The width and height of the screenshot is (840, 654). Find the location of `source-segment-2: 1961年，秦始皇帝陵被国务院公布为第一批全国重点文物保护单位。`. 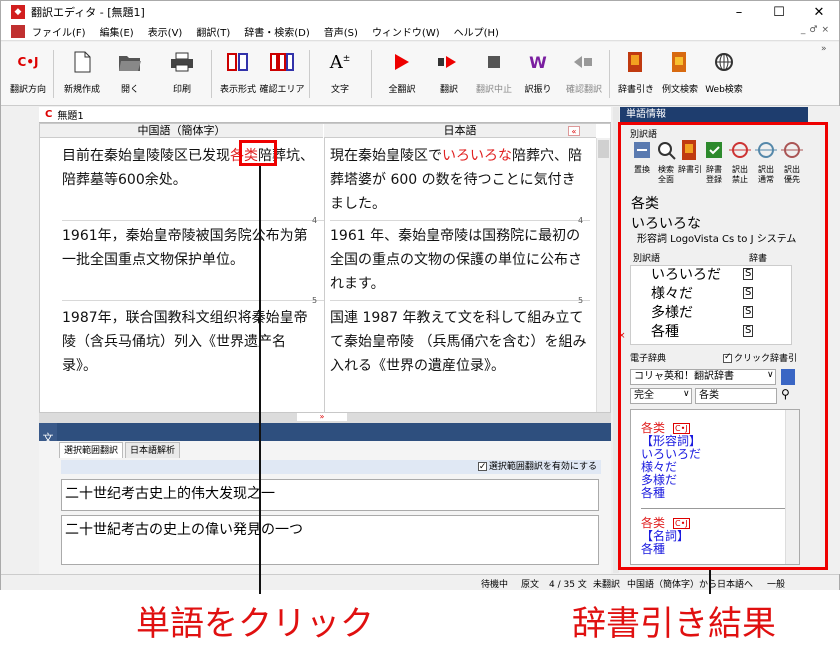

source-segment-2: 1961年，秦始皇帝陵被国务院公布为第一批全国重点文物保护单位。 is located at coordinates (191, 248).